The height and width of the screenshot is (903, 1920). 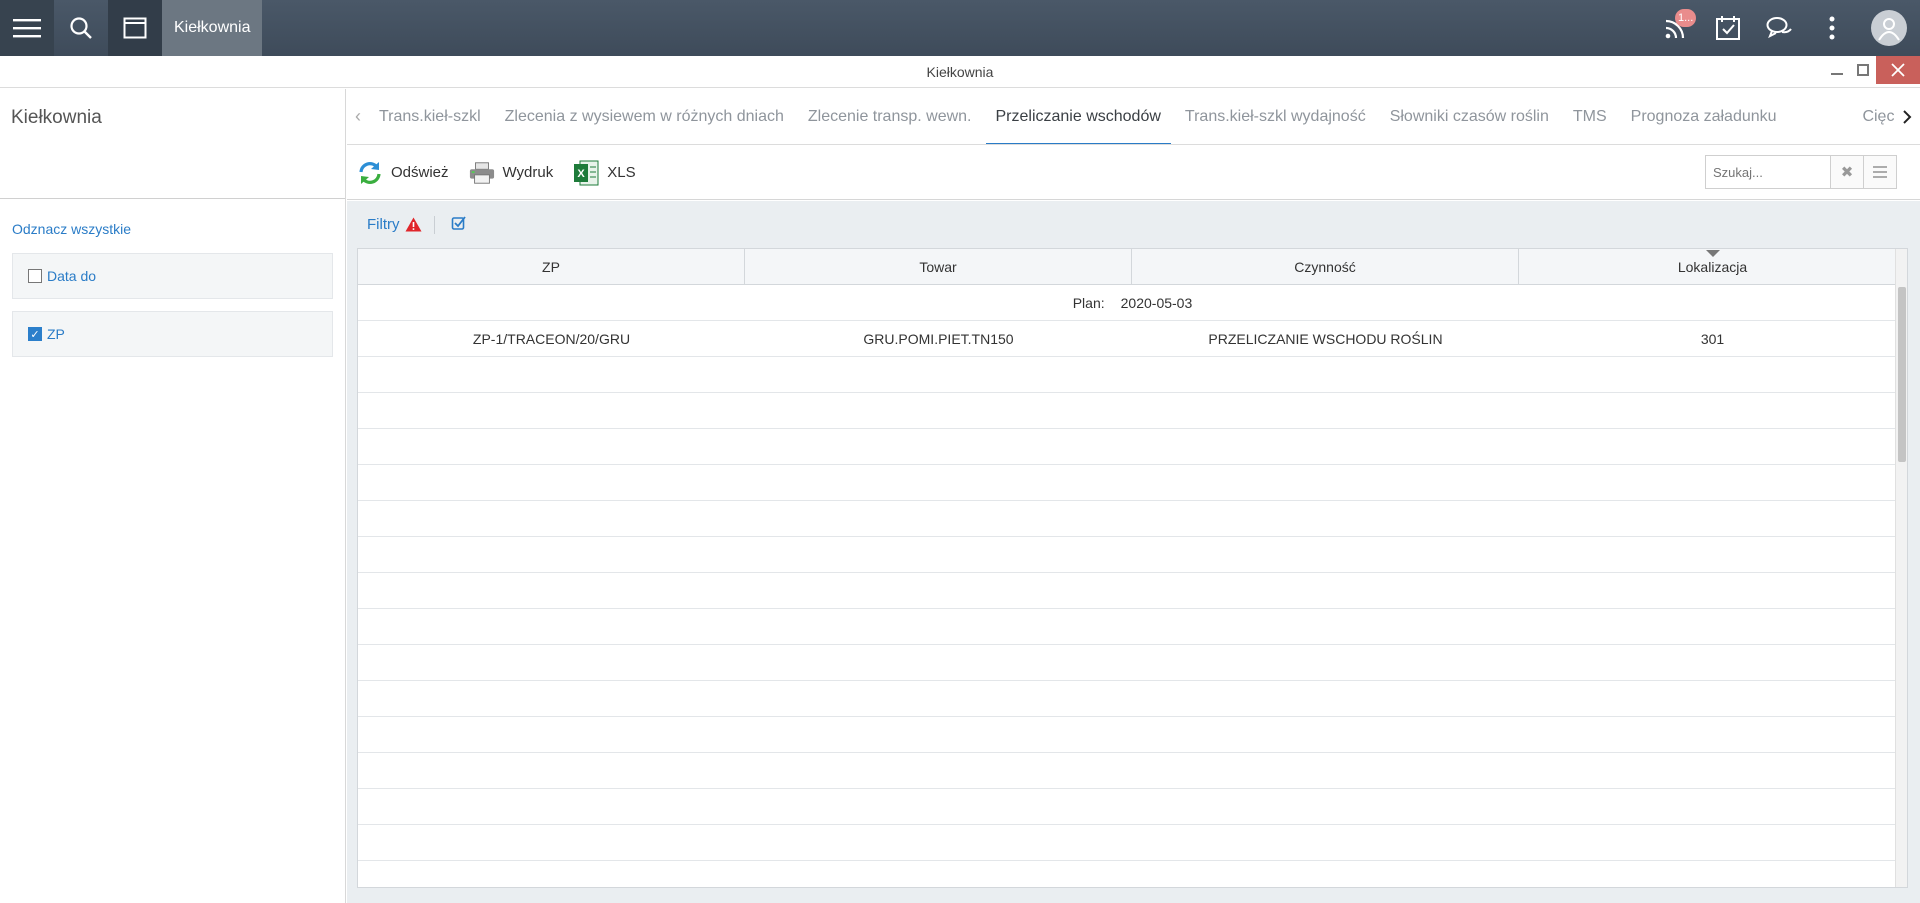 I want to click on cell-zp: ZP-1/TRACEON/20/GRU, so click(x=551, y=338).